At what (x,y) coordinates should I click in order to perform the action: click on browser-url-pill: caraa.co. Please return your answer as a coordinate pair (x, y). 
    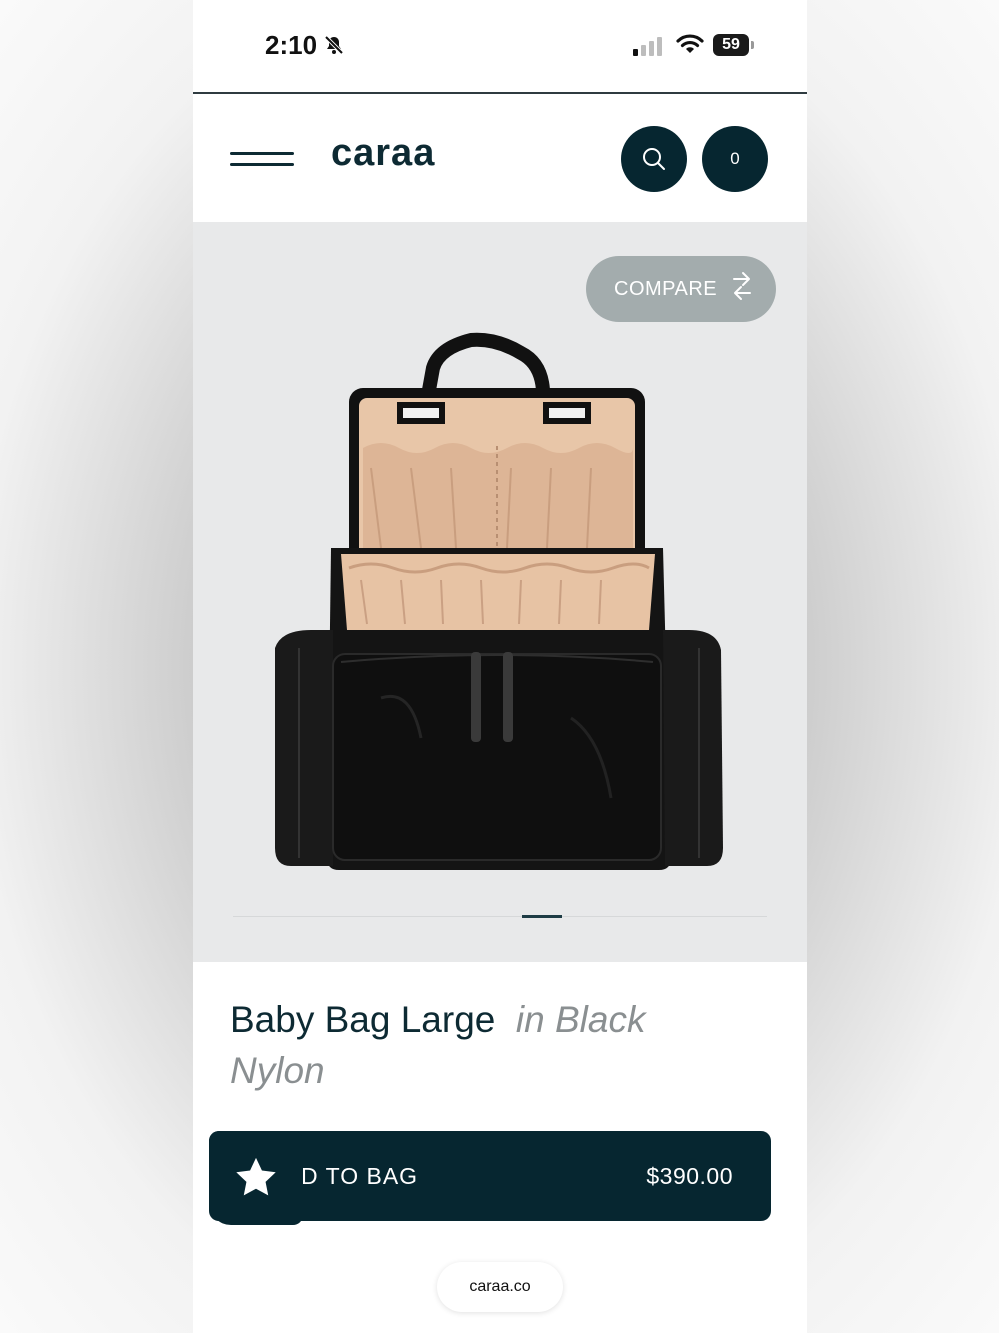
    Looking at the image, I should click on (500, 1287).